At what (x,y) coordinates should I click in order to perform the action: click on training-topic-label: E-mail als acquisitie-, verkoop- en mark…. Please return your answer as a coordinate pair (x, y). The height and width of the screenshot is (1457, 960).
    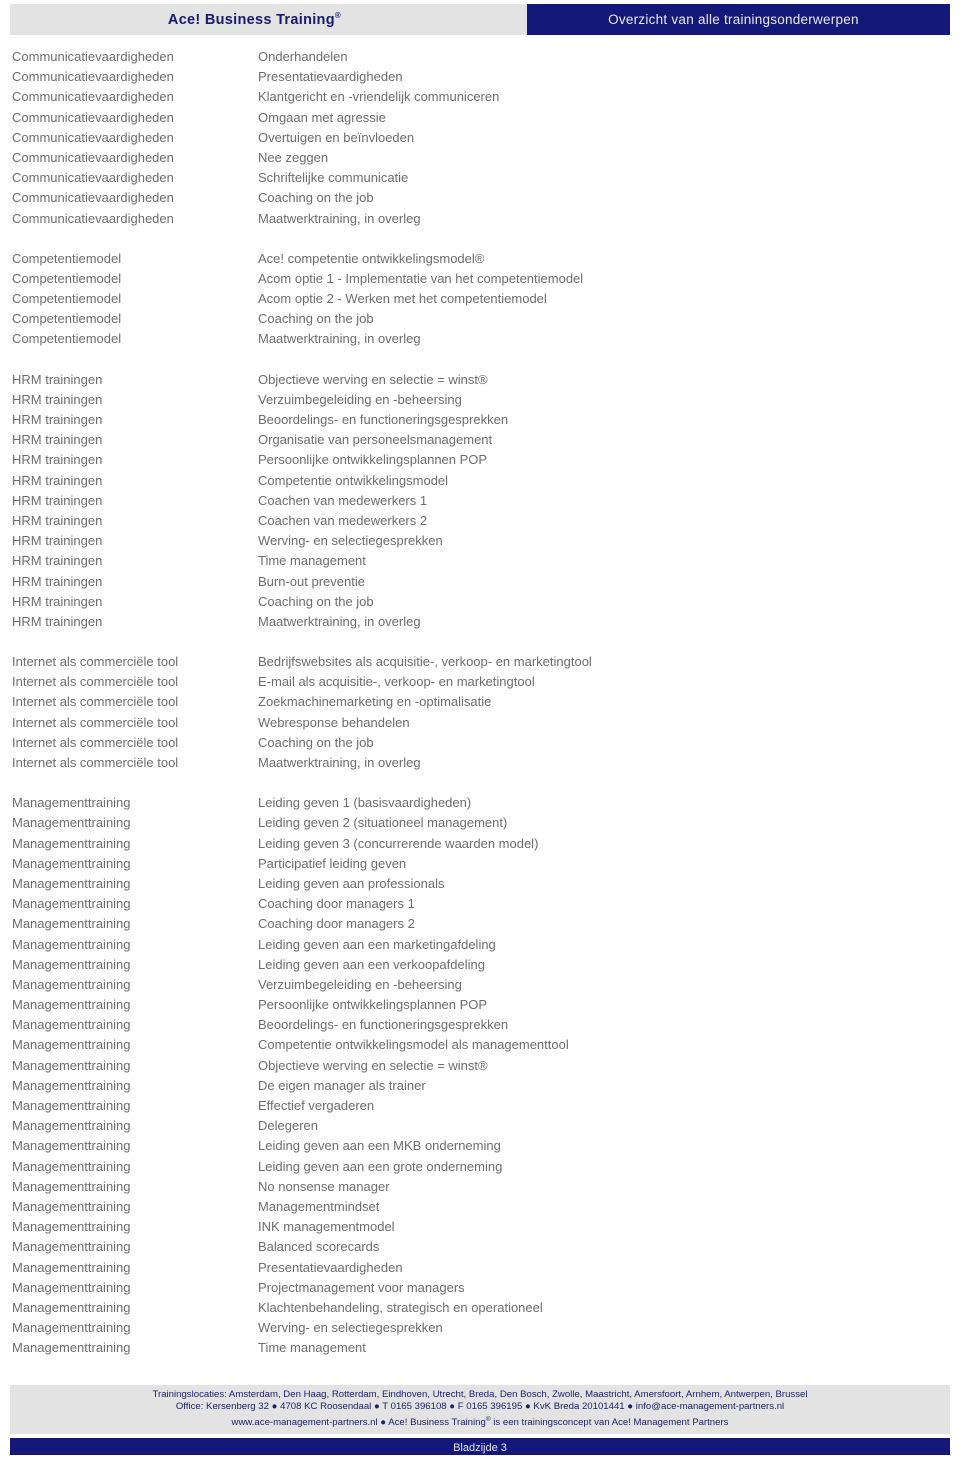
    Looking at the image, I should click on (396, 682).